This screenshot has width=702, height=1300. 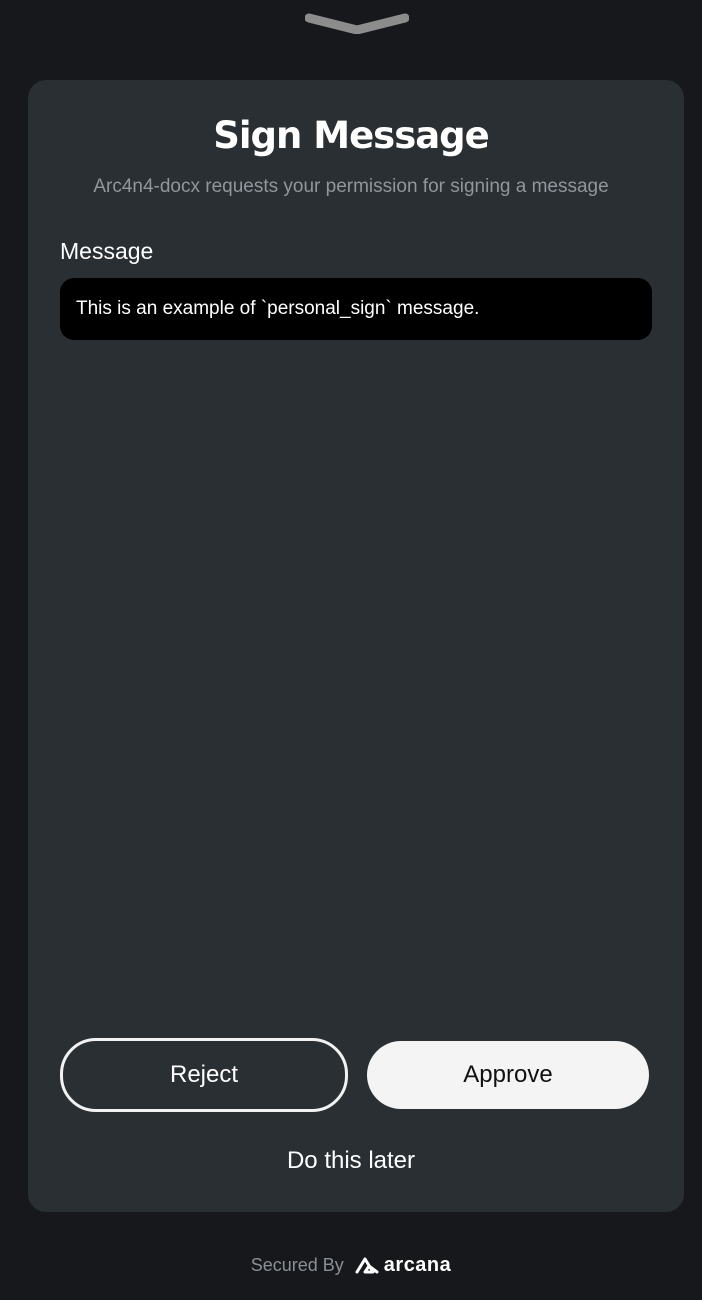 I want to click on approve-button: Approve, so click(x=508, y=1075).